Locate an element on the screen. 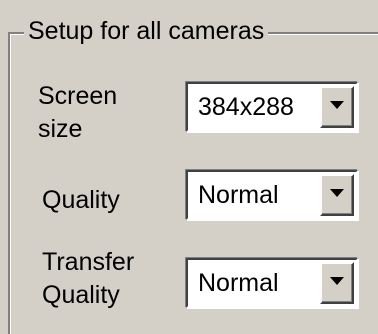  transfer-quality-select: Normal is located at coordinates (272, 283).